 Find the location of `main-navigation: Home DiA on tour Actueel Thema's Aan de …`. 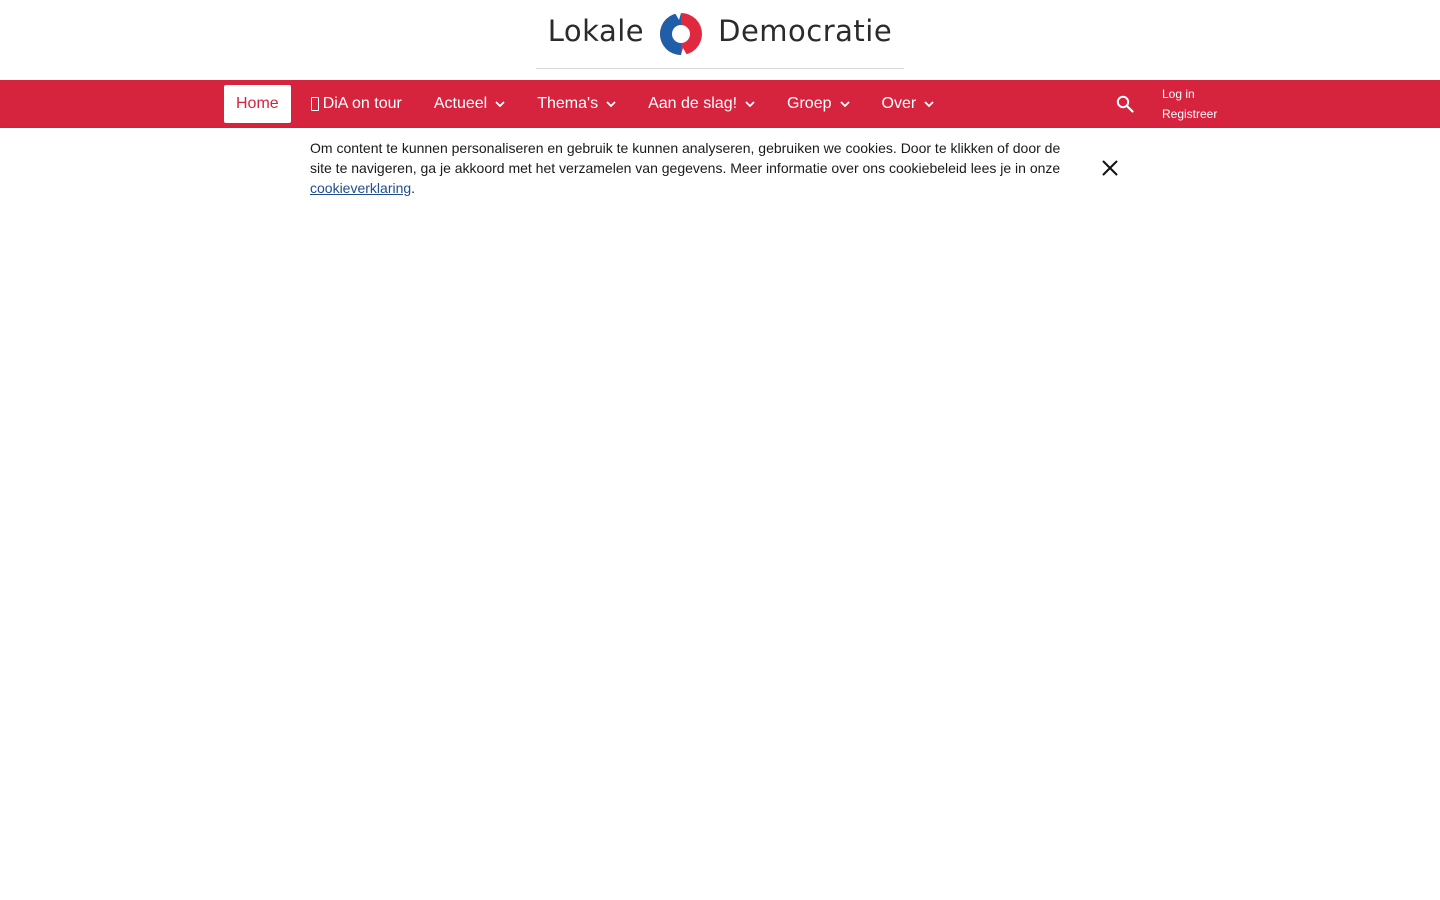

main-navigation: Home DiA on tour Actueel Thema's Aan de … is located at coordinates (720, 104).